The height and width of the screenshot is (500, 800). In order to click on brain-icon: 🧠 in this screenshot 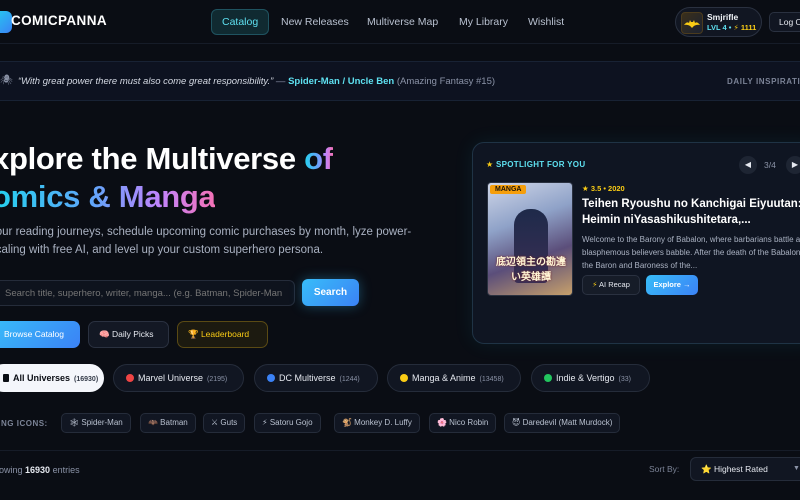, I will do `click(105, 334)`.